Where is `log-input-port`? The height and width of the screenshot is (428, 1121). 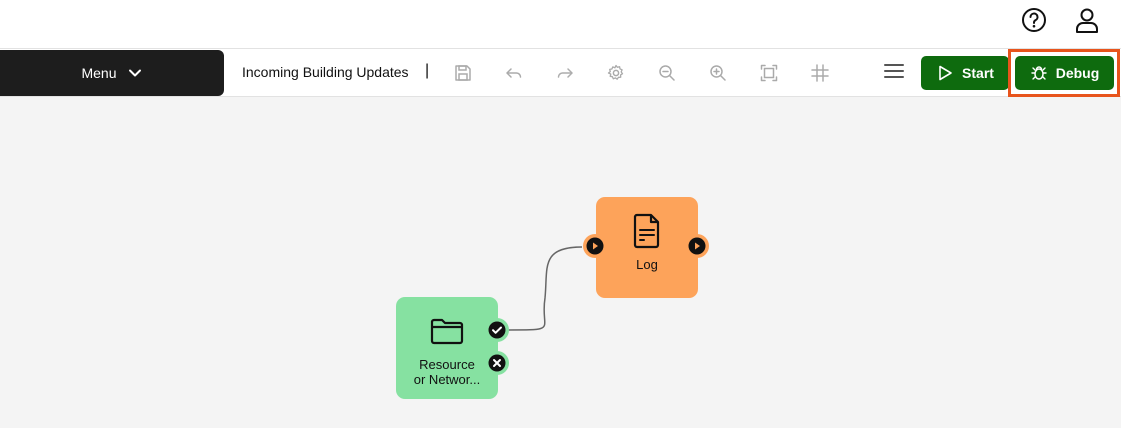 log-input-port is located at coordinates (595, 246).